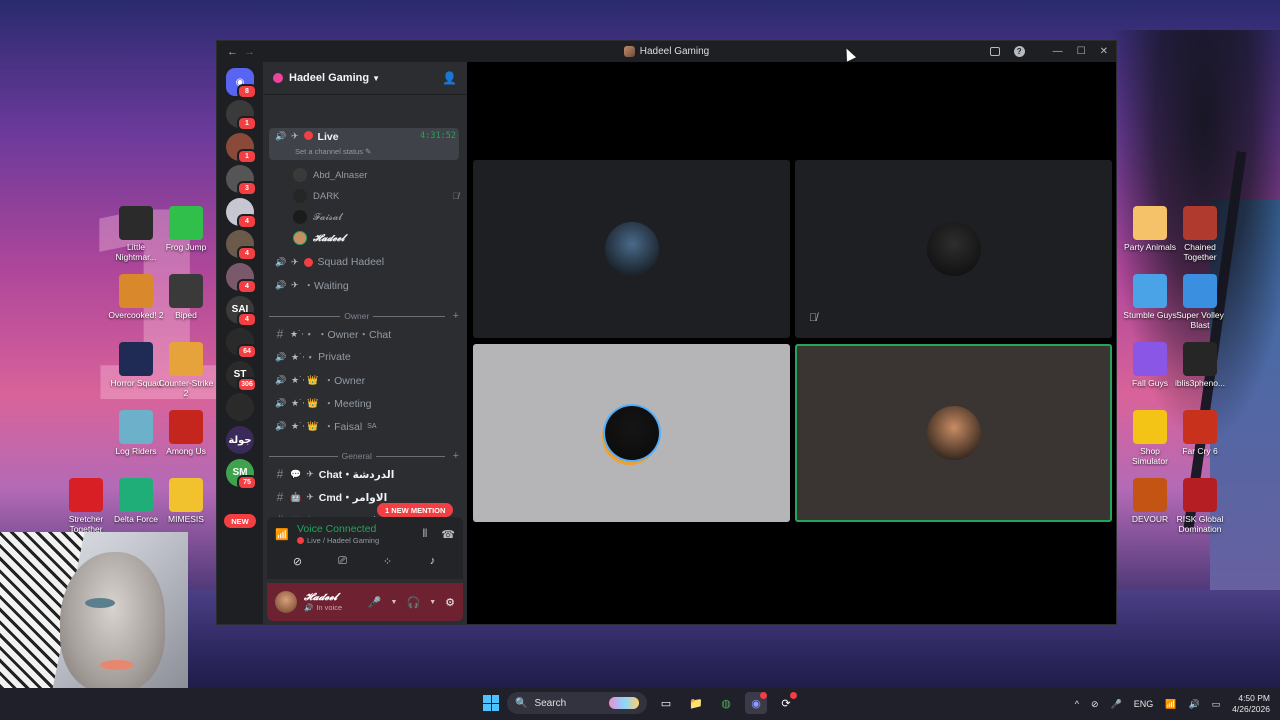  What do you see at coordinates (432, 561) in the screenshot?
I see `soundboard-icon: ♪` at bounding box center [432, 561].